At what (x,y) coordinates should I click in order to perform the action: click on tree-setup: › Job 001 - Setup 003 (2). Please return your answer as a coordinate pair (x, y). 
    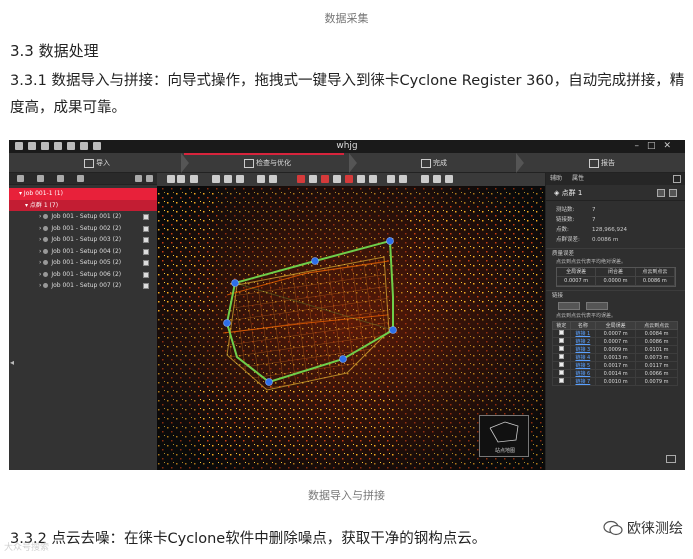
    Looking at the image, I should click on (83, 240).